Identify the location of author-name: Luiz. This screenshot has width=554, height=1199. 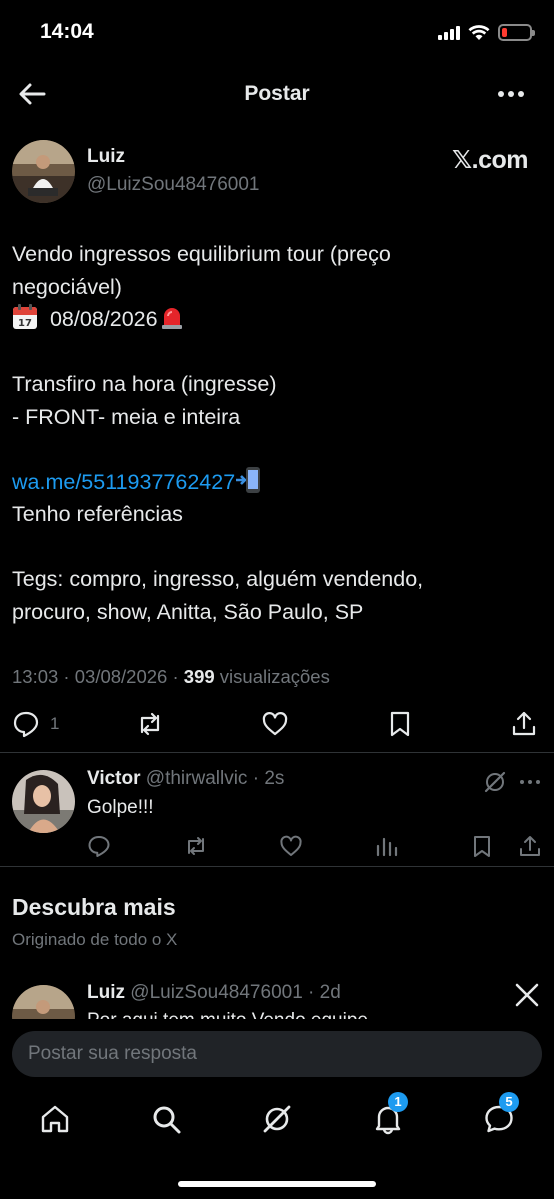
(106, 157).